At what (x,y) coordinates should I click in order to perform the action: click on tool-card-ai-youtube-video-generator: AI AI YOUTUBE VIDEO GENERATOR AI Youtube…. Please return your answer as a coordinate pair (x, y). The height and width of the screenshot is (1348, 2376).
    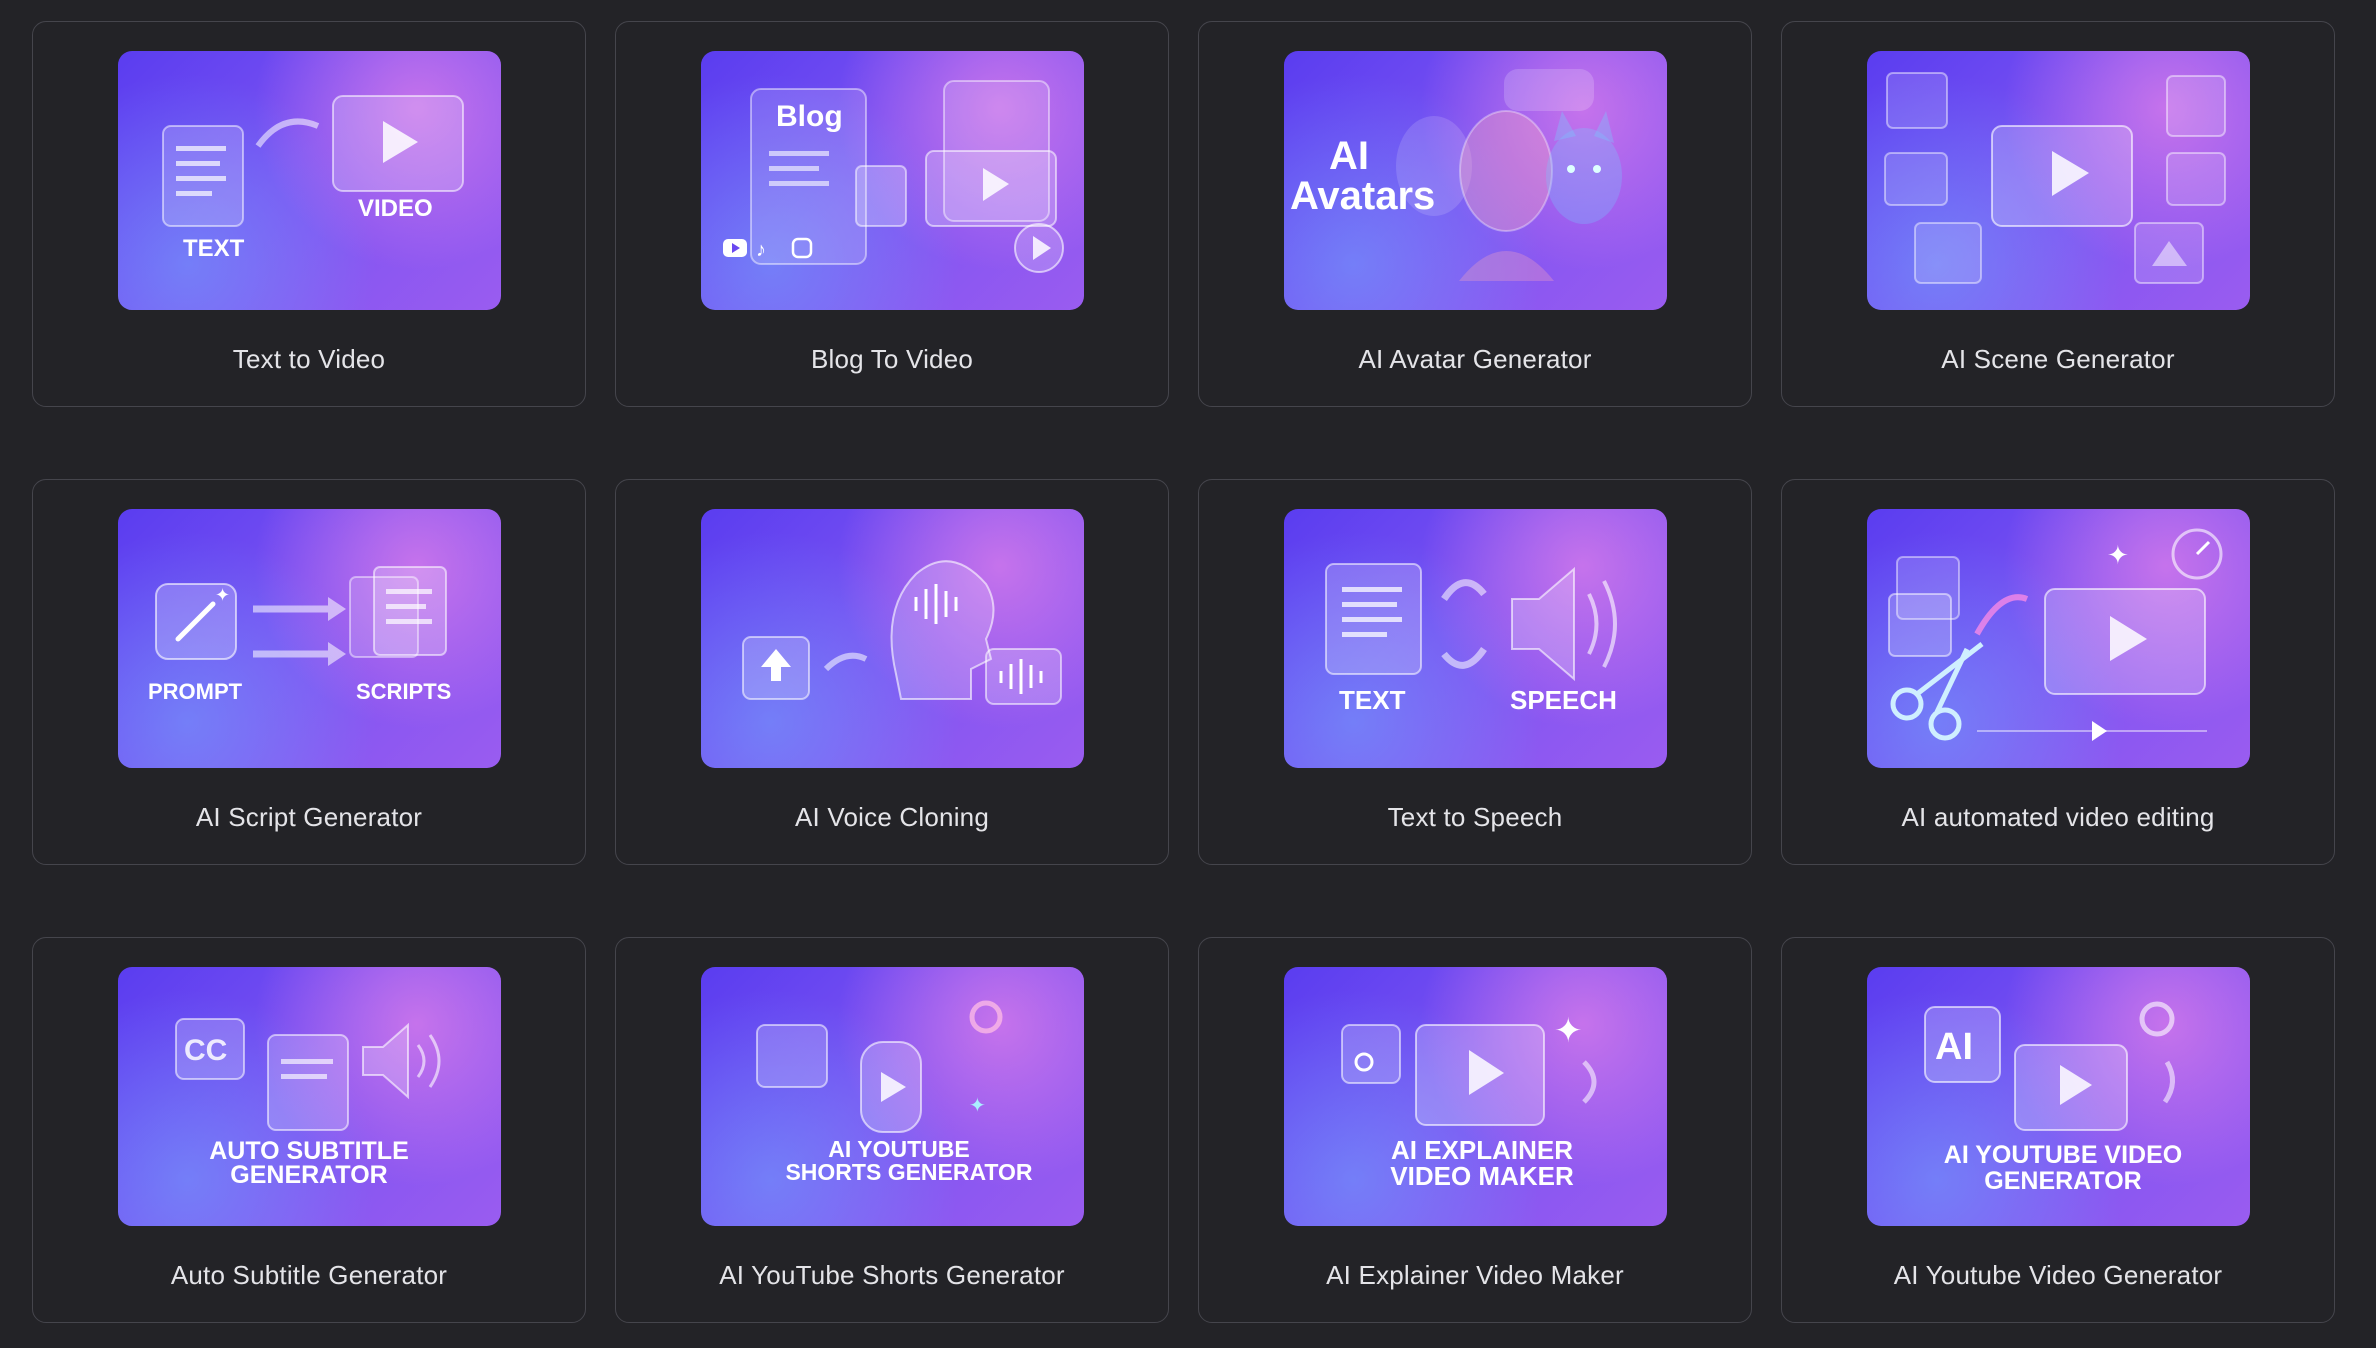
    Looking at the image, I should click on (2058, 1130).